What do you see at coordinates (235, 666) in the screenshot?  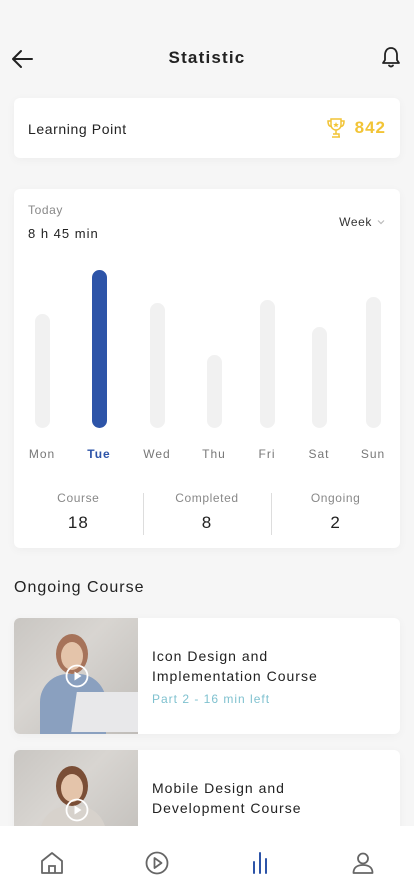 I see `course-title: Icon Design and Implementation Course` at bounding box center [235, 666].